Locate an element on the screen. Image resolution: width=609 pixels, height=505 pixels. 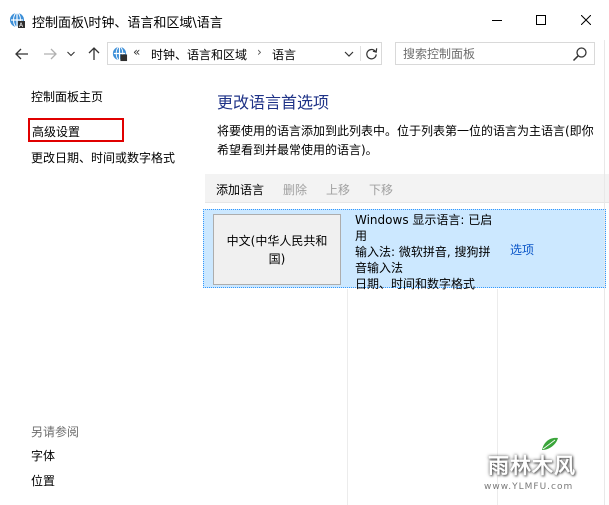
maximize-button is located at coordinates (541, 20).